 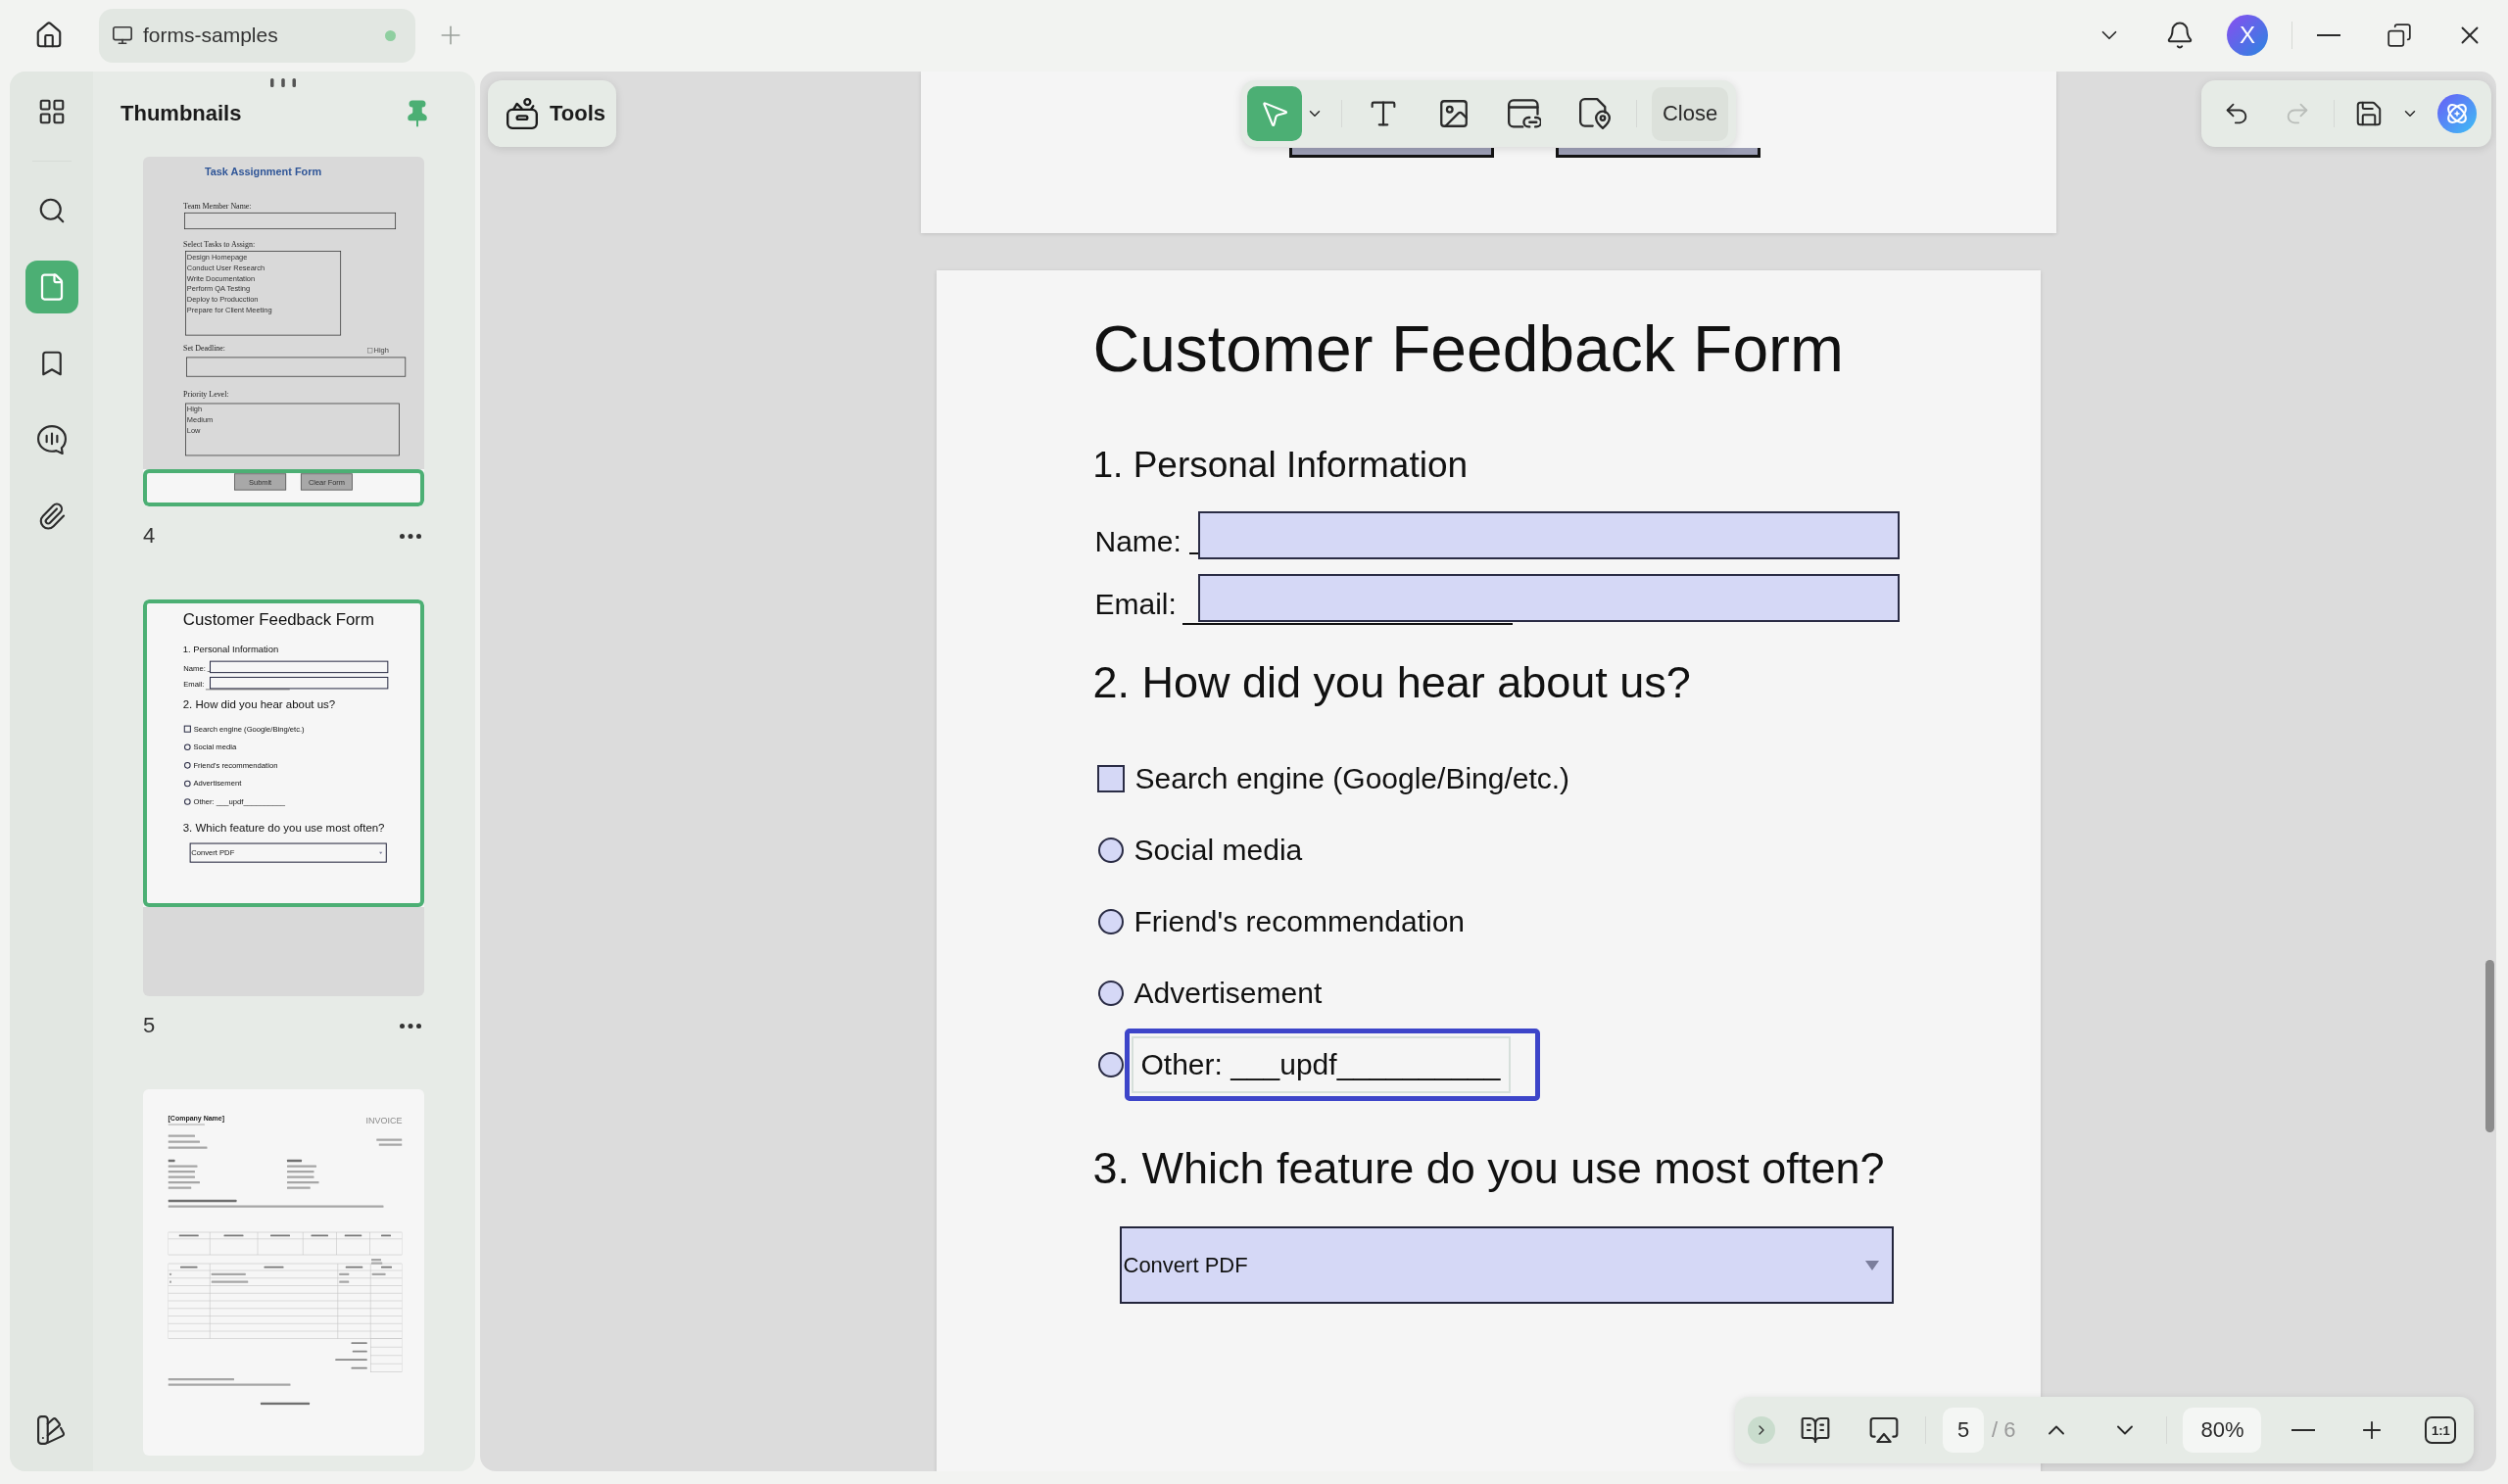 I want to click on book-icon, so click(x=1815, y=1430).